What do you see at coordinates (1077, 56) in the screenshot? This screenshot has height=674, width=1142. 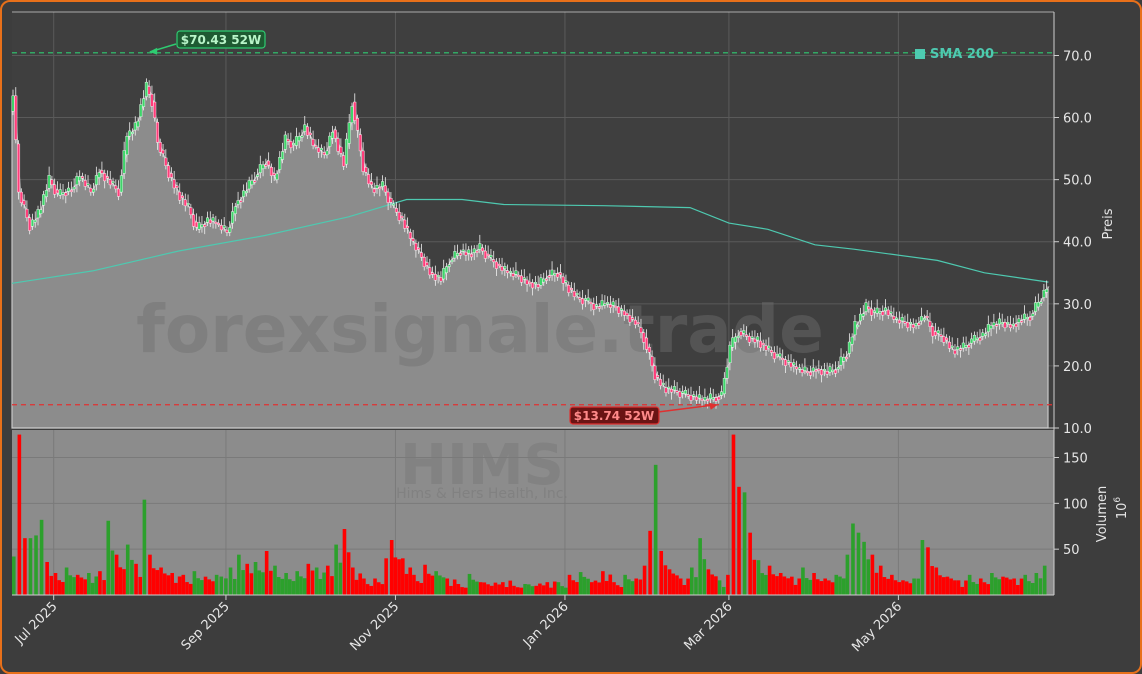 I see `y-tick-label: 70.0` at bounding box center [1077, 56].